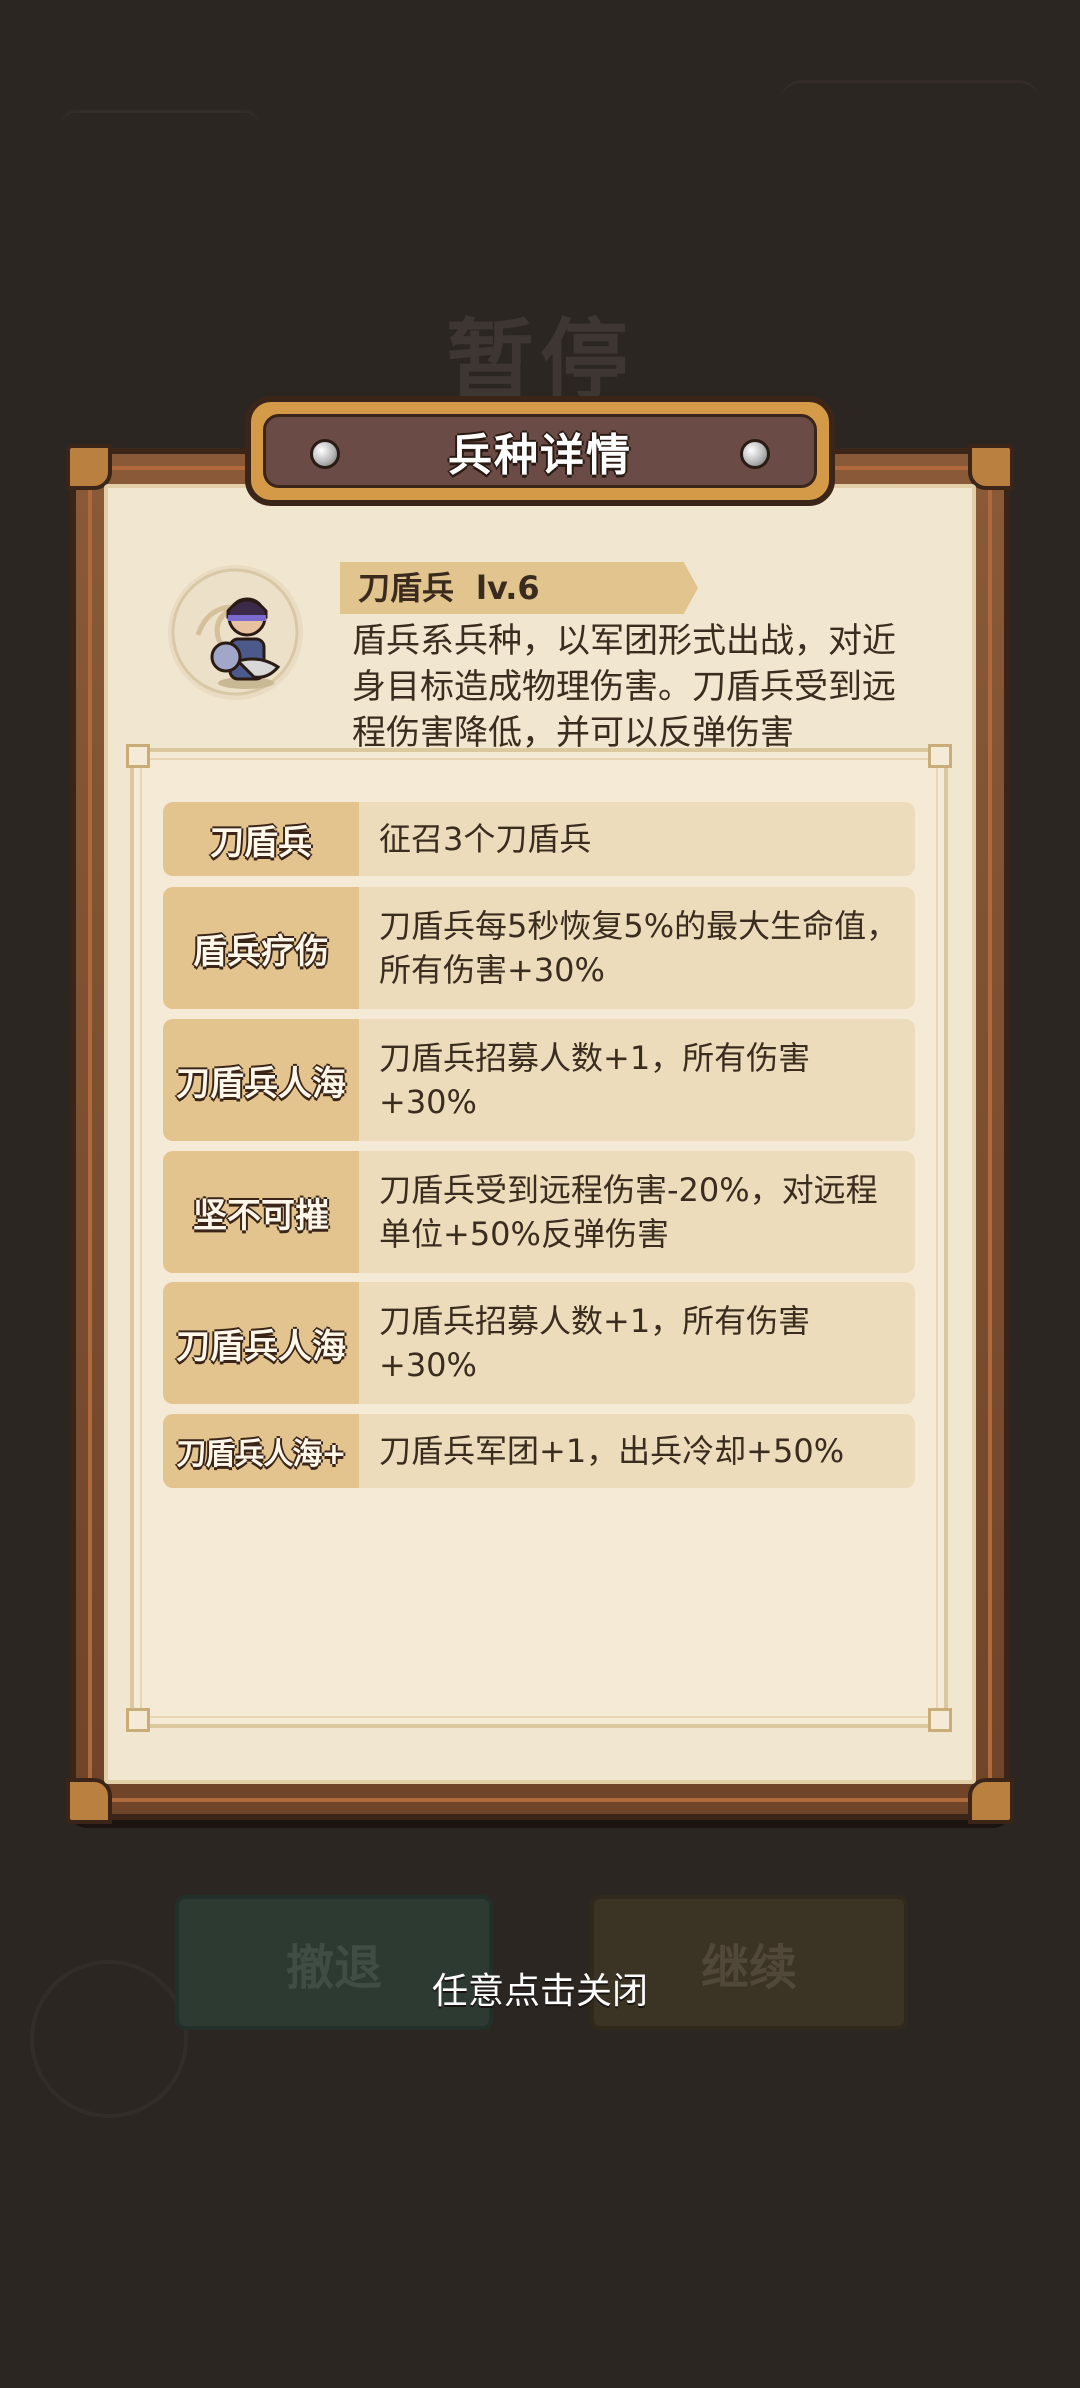  I want to click on skill-row: 刀盾兵 征召3个刀盾兵, so click(539, 839).